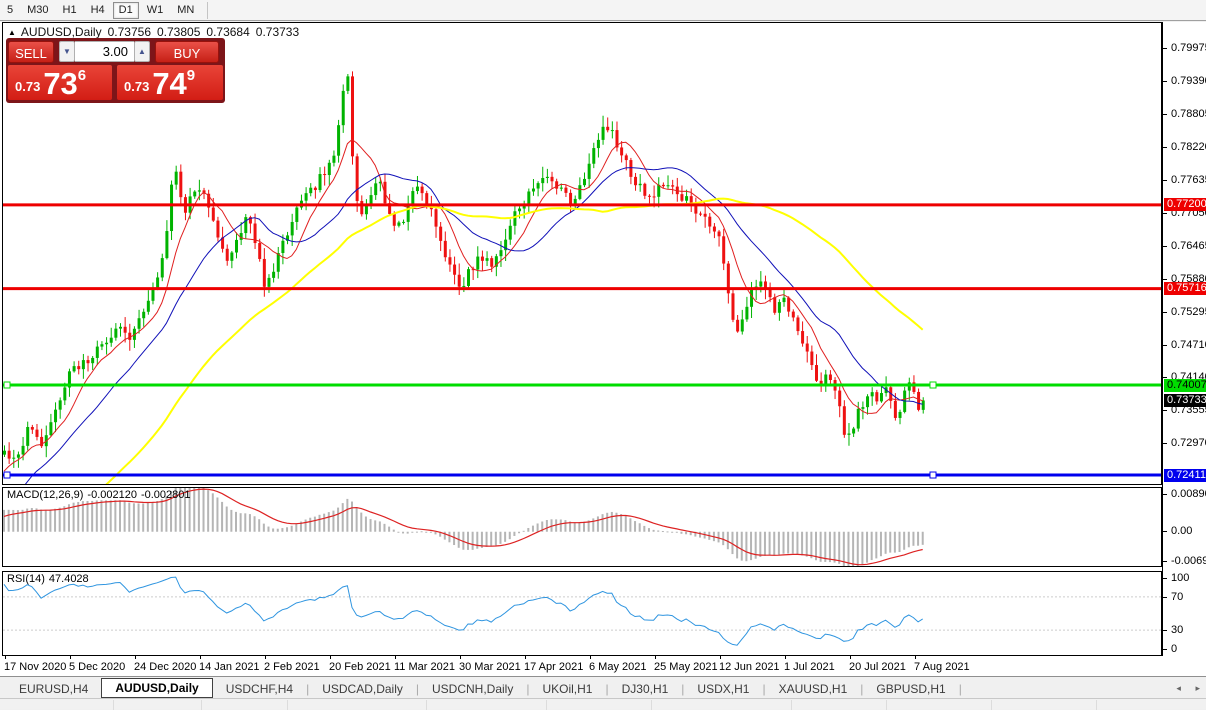 The width and height of the screenshot is (1206, 710). What do you see at coordinates (125, 10) in the screenshot?
I see `timeframe-button-d1: D1` at bounding box center [125, 10].